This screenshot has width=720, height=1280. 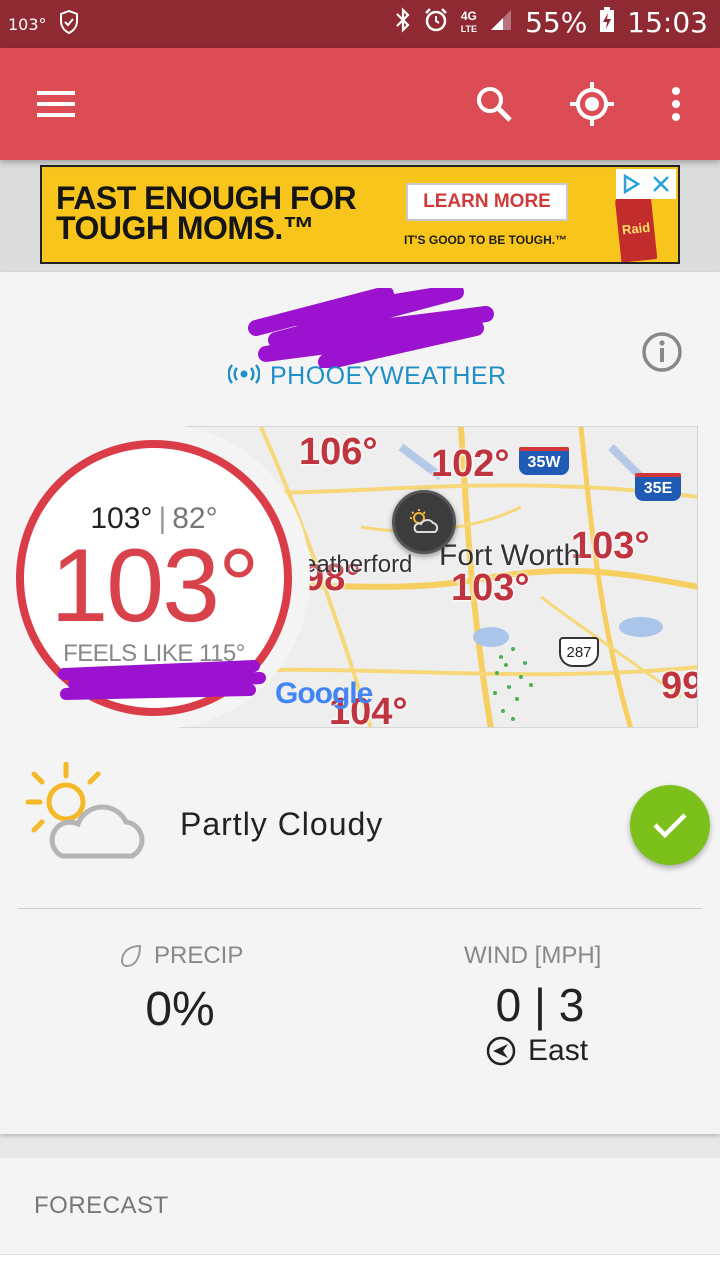 I want to click on wind-direction-icon, so click(x=501, y=1051).